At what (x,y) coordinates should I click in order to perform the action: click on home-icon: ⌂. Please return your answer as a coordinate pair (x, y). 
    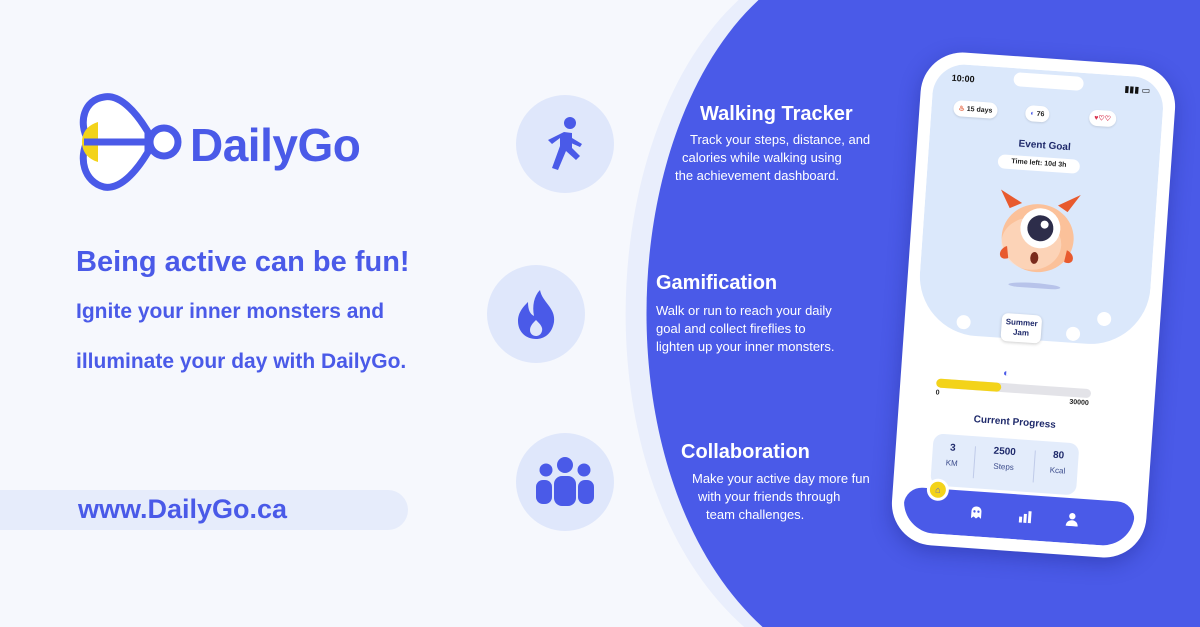
    Looking at the image, I should click on (938, 490).